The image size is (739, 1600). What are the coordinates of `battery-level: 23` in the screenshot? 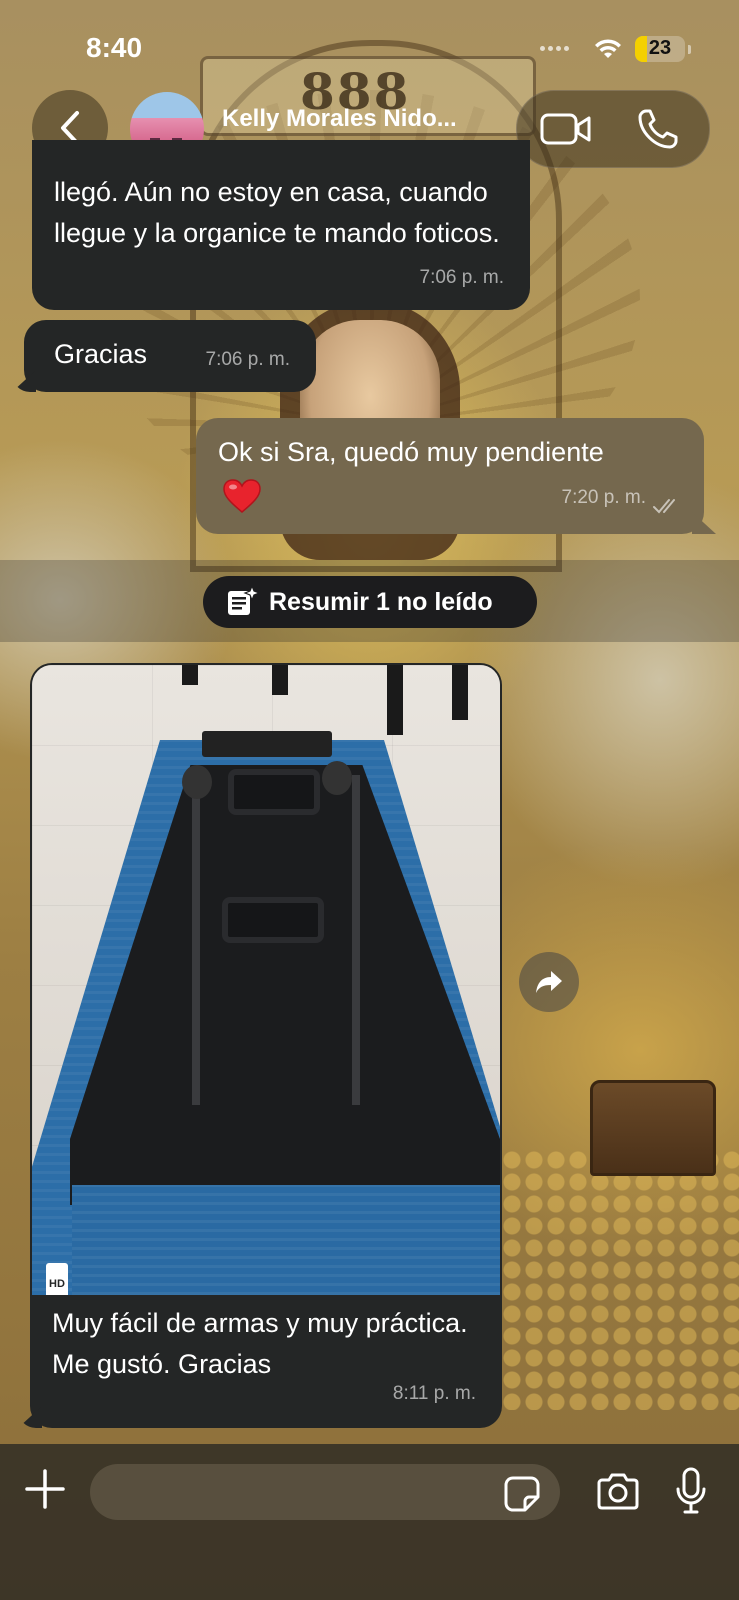 It's located at (660, 48).